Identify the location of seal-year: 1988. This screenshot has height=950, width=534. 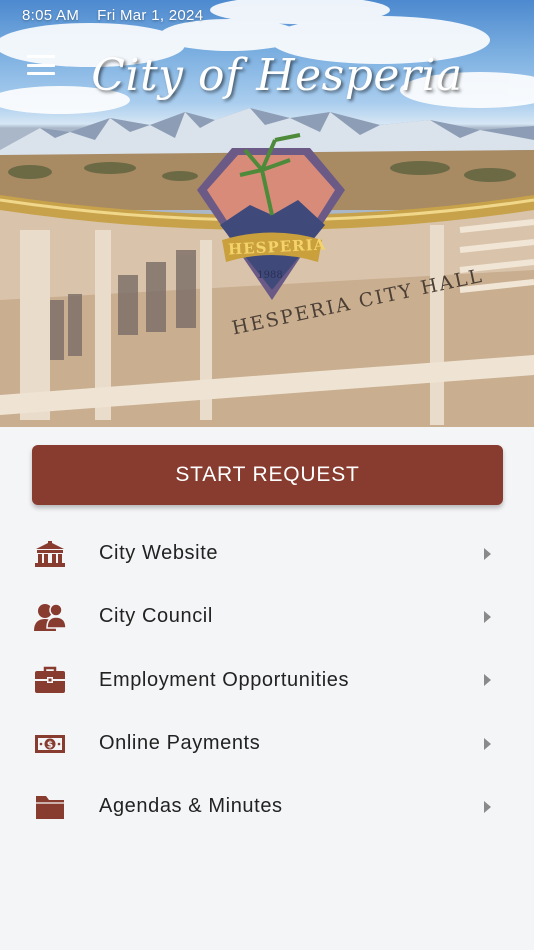
(270, 275).